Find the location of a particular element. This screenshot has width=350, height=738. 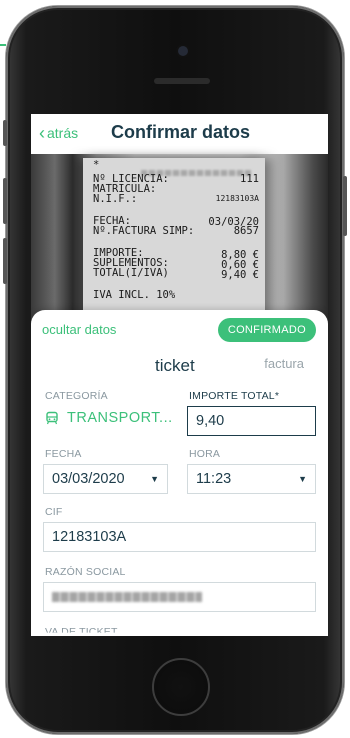

date-value: 03/03/2020 is located at coordinates (88, 479).